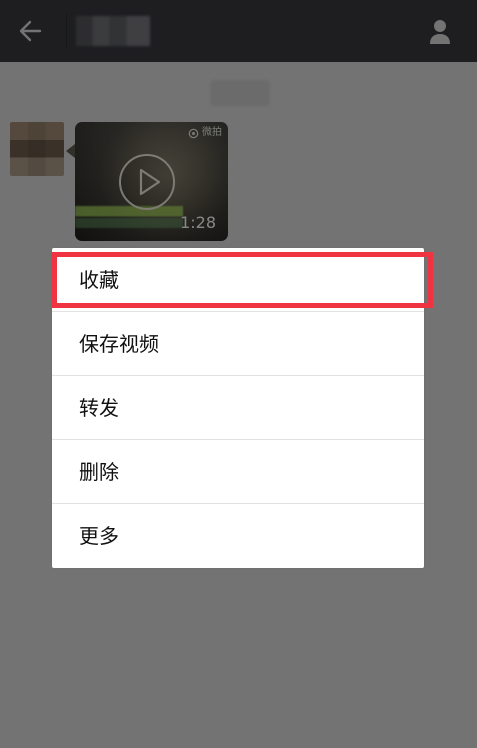 The height and width of the screenshot is (748, 477). I want to click on menu-item-more: 更多, so click(238, 536).